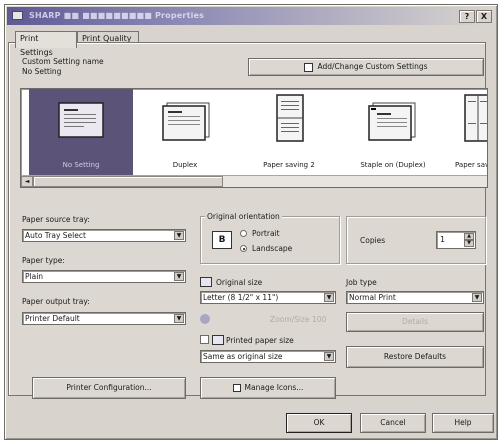 The width and height of the screenshot is (504, 444). I want to click on copies-label: Copies, so click(373, 240).